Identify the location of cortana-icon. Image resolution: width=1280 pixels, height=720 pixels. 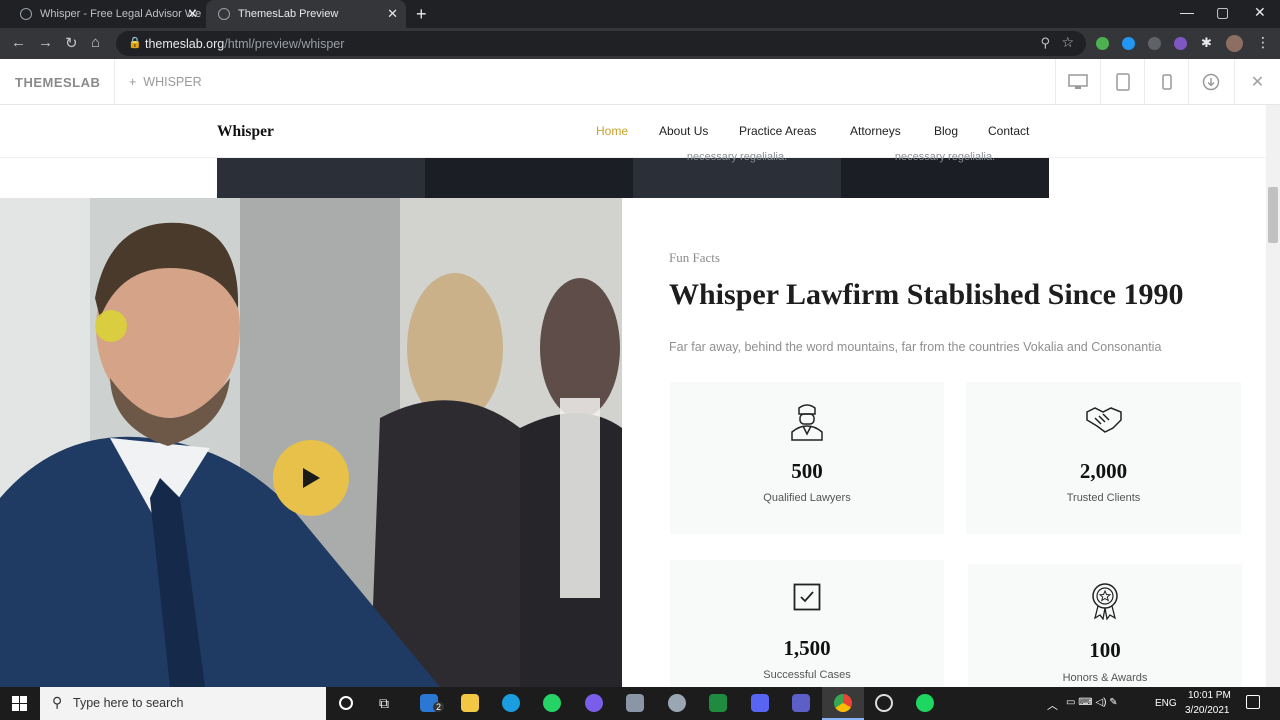
(346, 703).